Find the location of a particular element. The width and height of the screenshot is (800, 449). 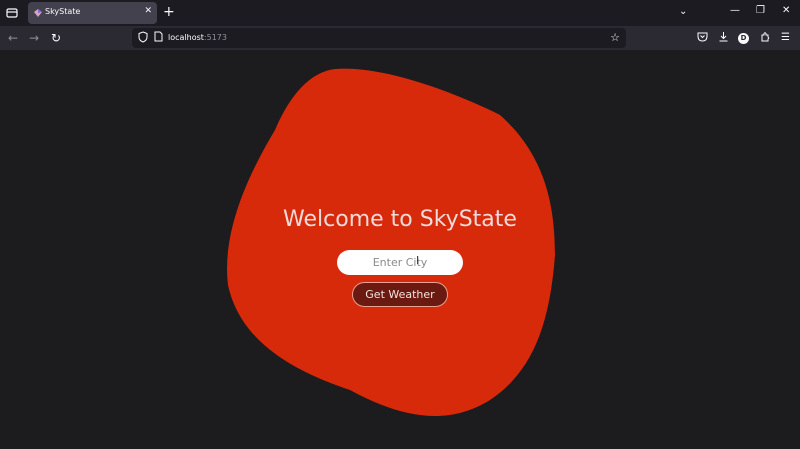

close-window-icon: ✕ is located at coordinates (786, 10).